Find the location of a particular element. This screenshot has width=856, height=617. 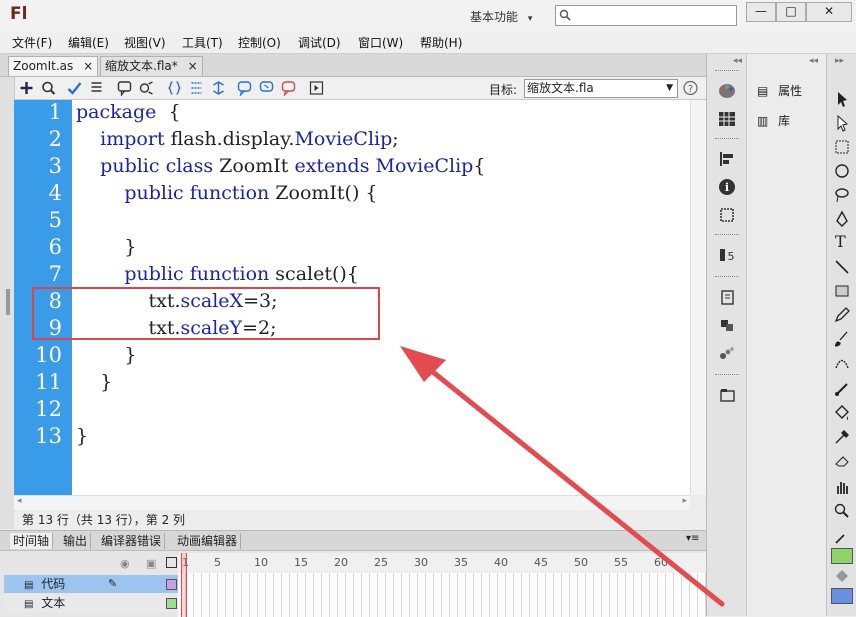

layer-row: ▤ 文本 is located at coordinates (91, 603).